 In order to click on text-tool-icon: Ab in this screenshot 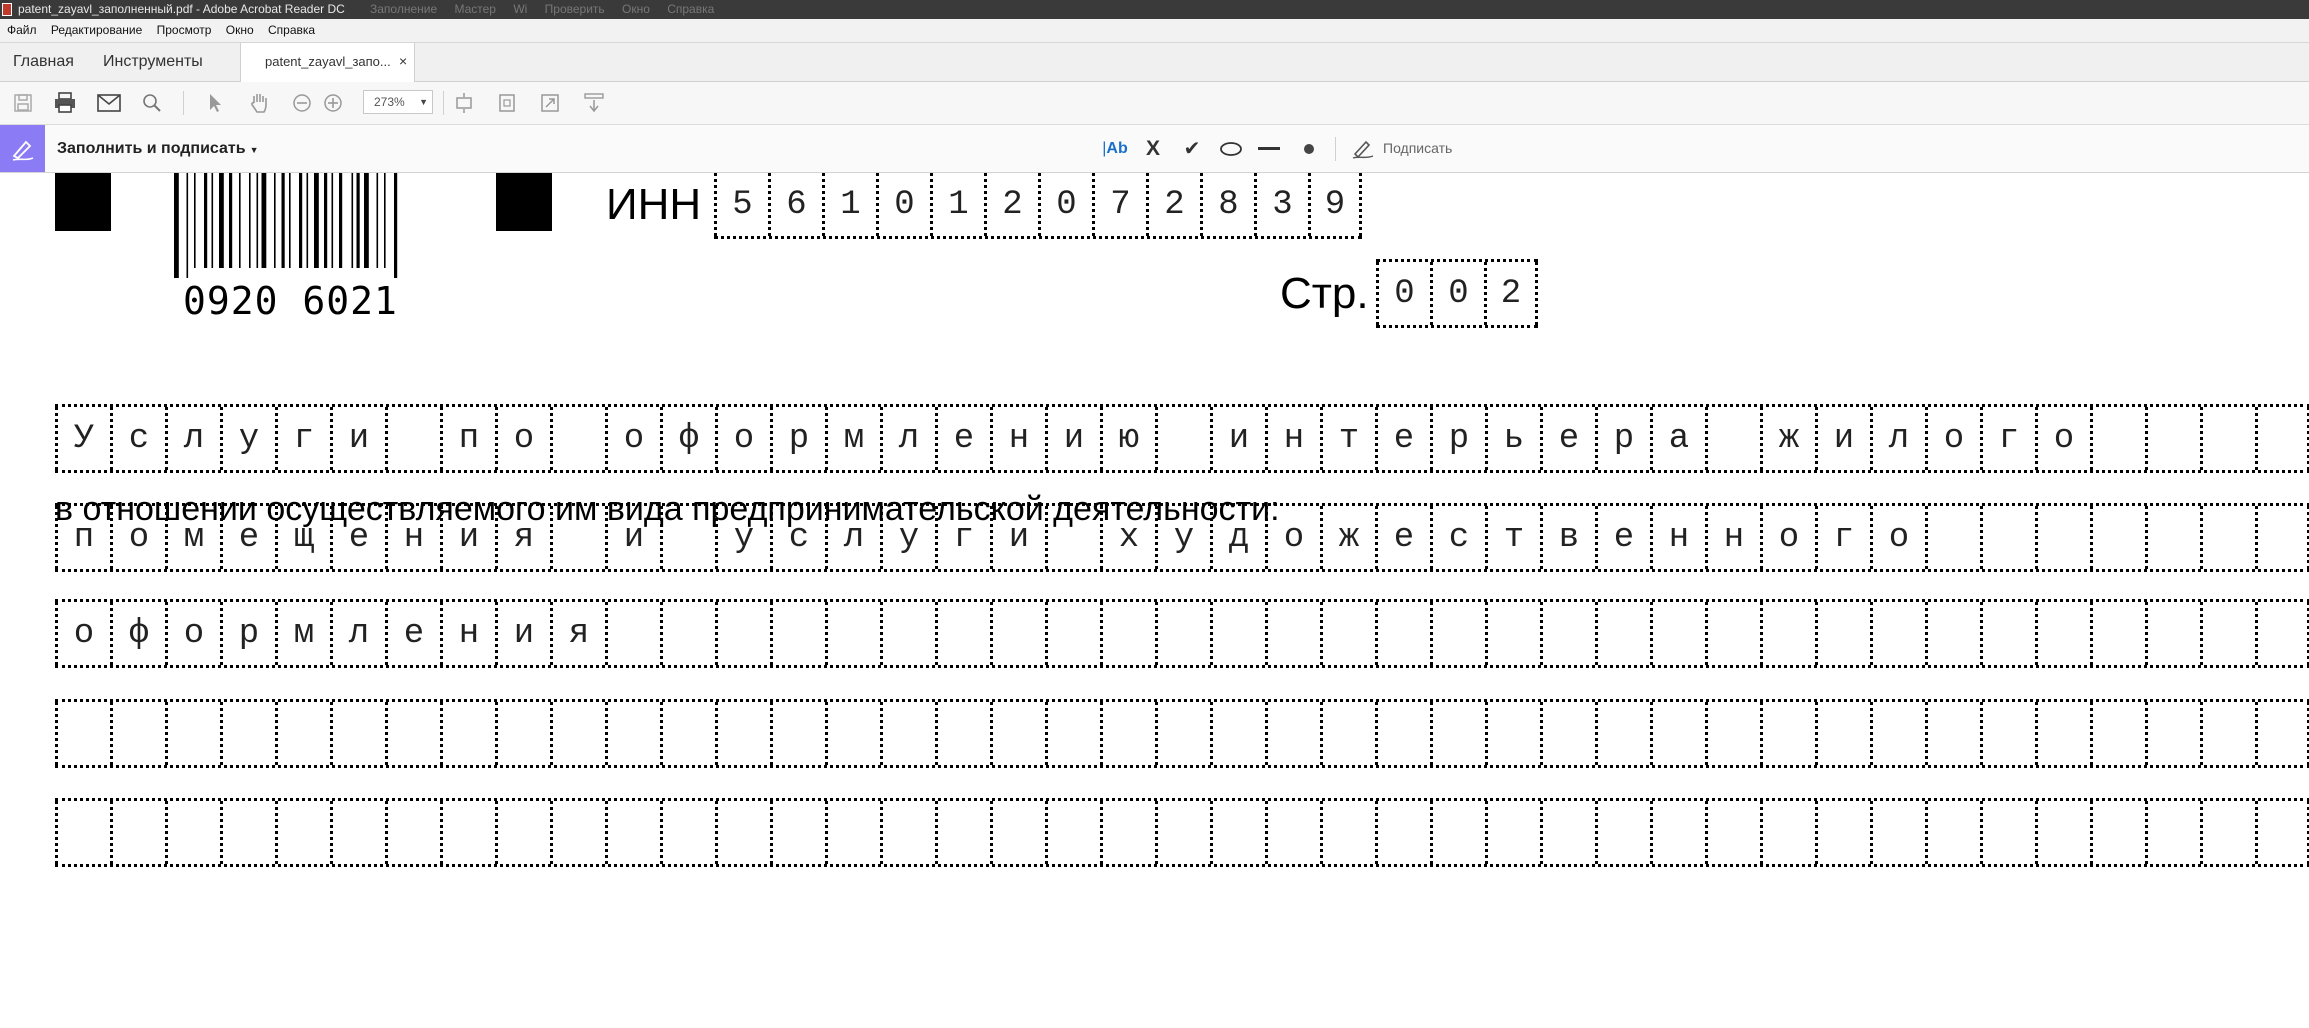, I will do `click(1117, 148)`.